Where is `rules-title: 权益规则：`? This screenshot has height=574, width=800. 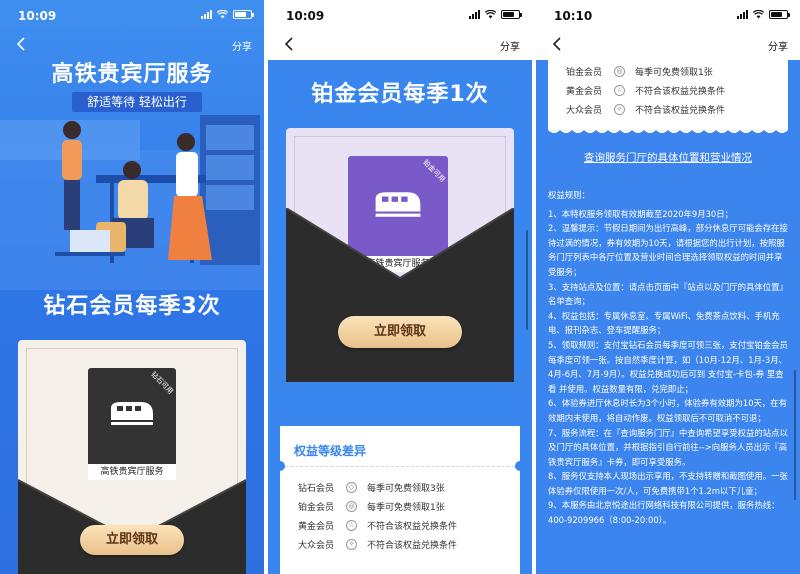 rules-title: 权益规则： is located at coordinates (569, 195).